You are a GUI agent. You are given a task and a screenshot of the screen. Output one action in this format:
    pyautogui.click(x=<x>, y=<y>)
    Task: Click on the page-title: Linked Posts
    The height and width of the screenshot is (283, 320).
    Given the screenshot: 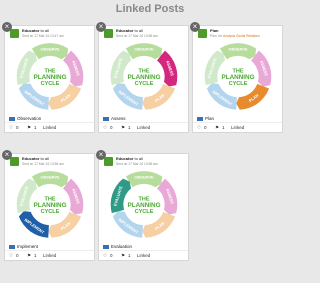 What is the action you would take?
    pyautogui.click(x=150, y=9)
    